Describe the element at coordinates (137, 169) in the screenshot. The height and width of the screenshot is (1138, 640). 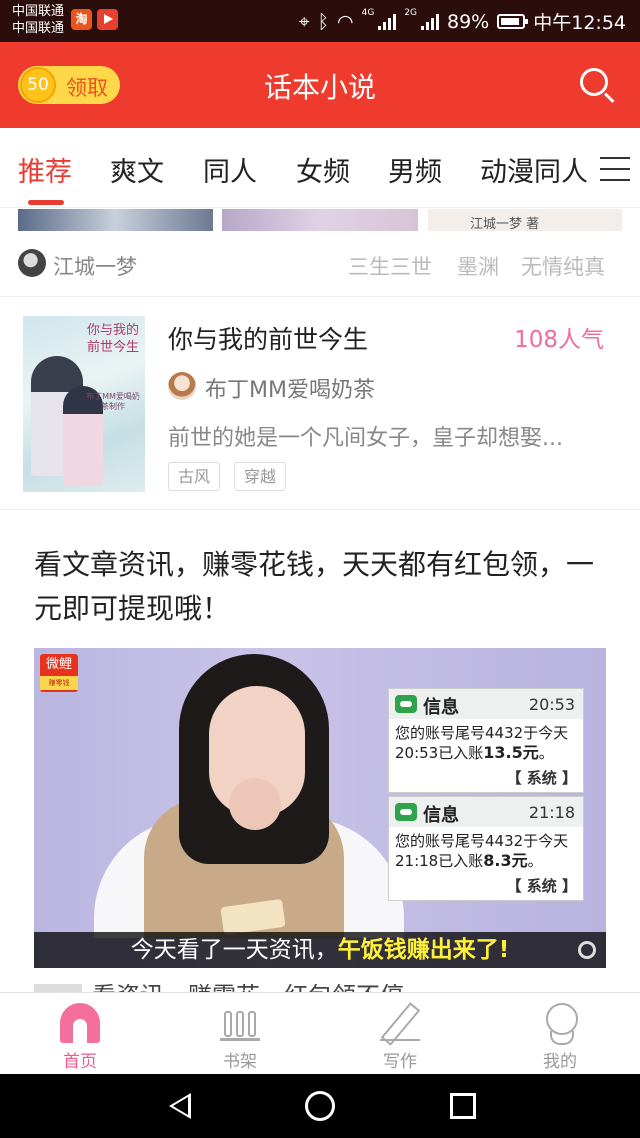
I see `tab-shuangwen: 爽文` at that location.